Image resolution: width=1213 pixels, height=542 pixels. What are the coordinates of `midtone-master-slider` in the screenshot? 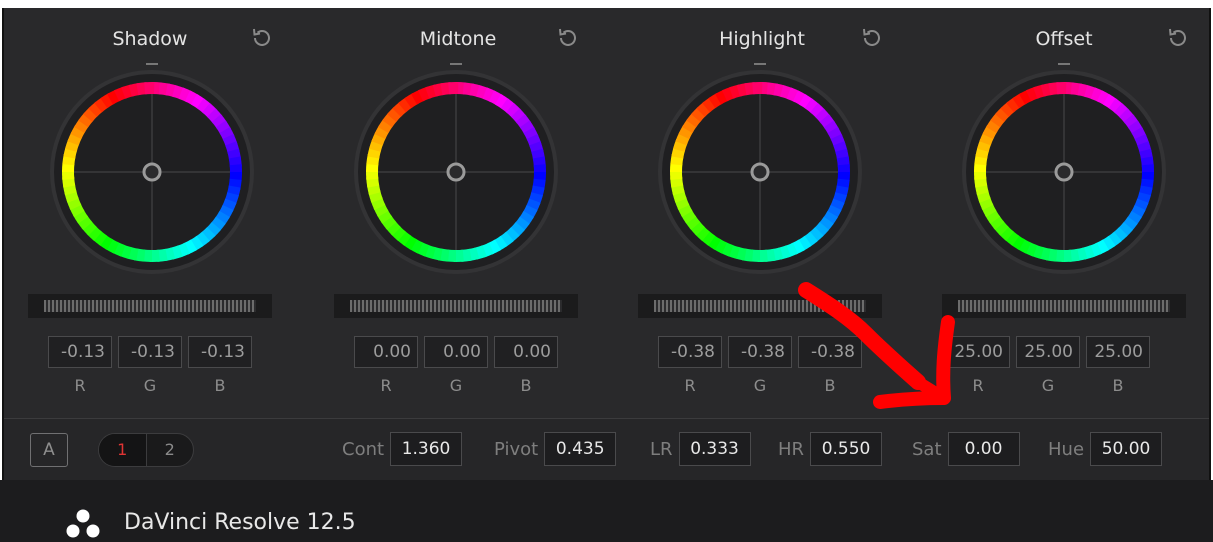 It's located at (456, 306).